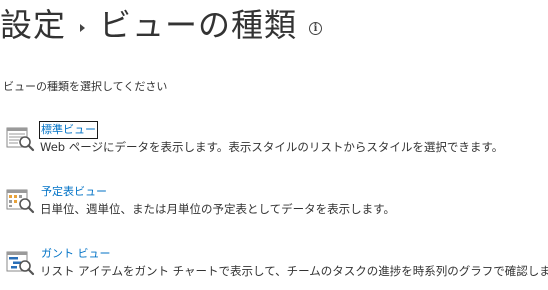  Describe the element at coordinates (85, 86) in the screenshot. I see `instruction-text: ビューの種類を選択してください` at that location.